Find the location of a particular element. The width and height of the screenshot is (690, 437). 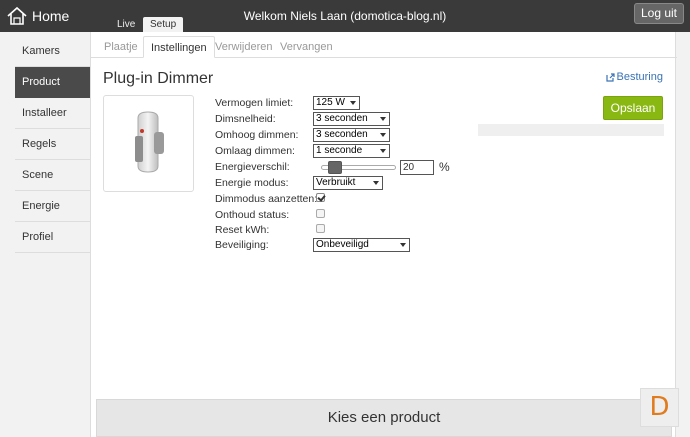

sidebar-item-regels: Regels is located at coordinates (52, 144).